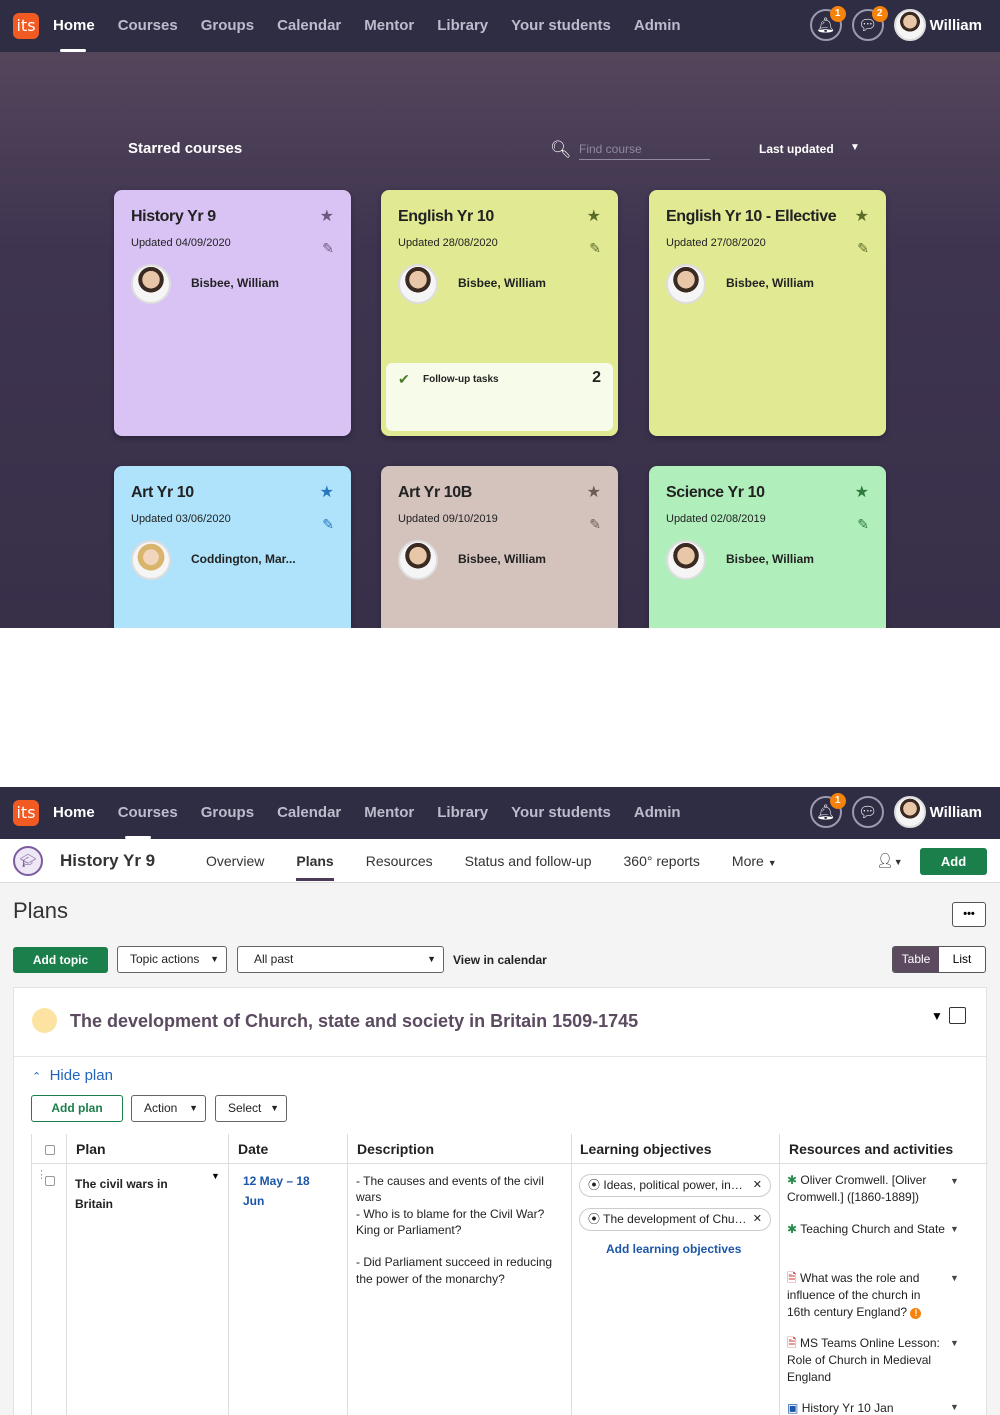 The width and height of the screenshot is (1000, 1415). What do you see at coordinates (107, 861) in the screenshot?
I see `course-title: History Yr 9` at bounding box center [107, 861].